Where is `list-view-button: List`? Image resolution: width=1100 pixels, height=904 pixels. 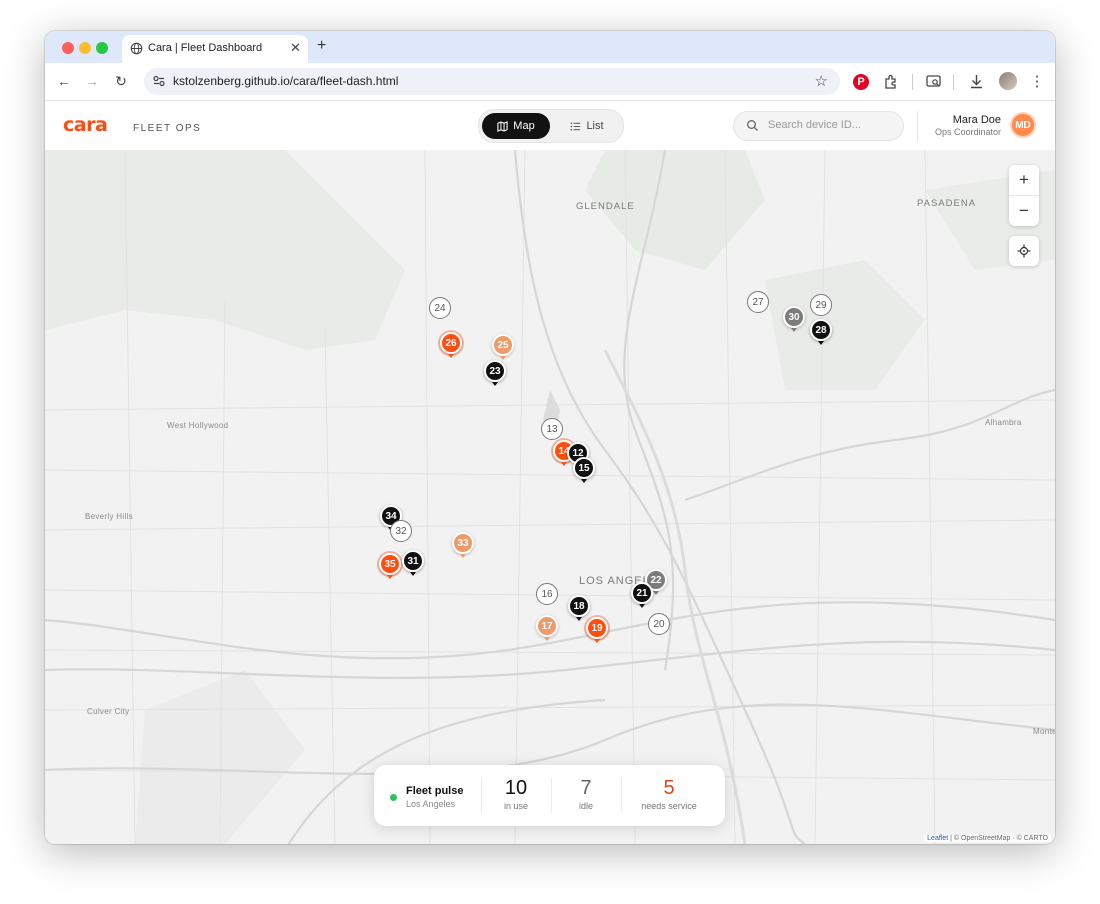
list-view-button: List is located at coordinates (587, 126).